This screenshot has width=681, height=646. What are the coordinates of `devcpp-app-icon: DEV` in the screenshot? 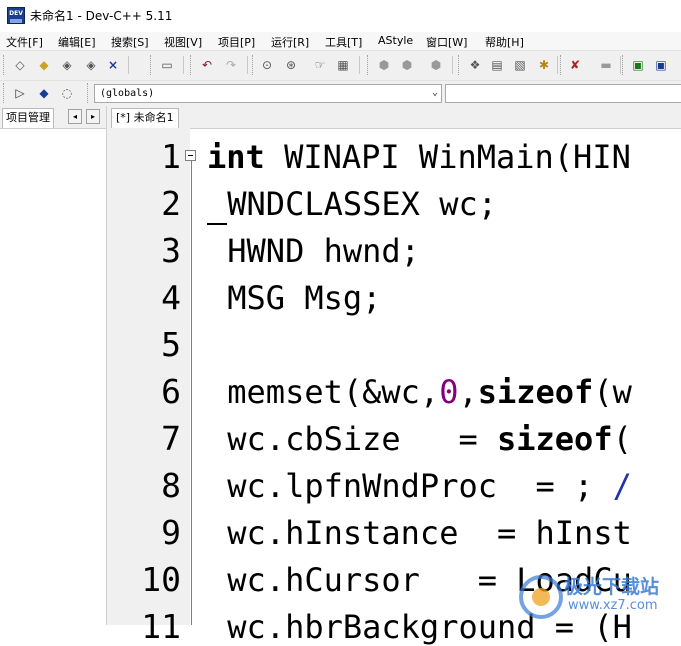 It's located at (16, 15).